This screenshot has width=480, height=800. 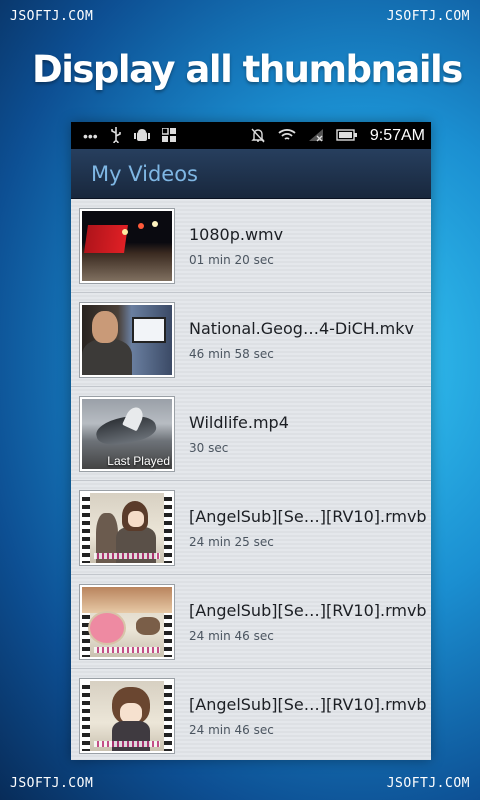 What do you see at coordinates (301, 328) in the screenshot?
I see `video-title: National.Geog…4-DiCH.mkv` at bounding box center [301, 328].